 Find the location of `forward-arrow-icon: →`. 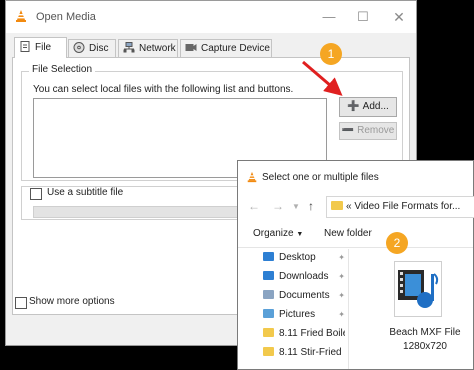

forward-arrow-icon: → is located at coordinates (278, 206).